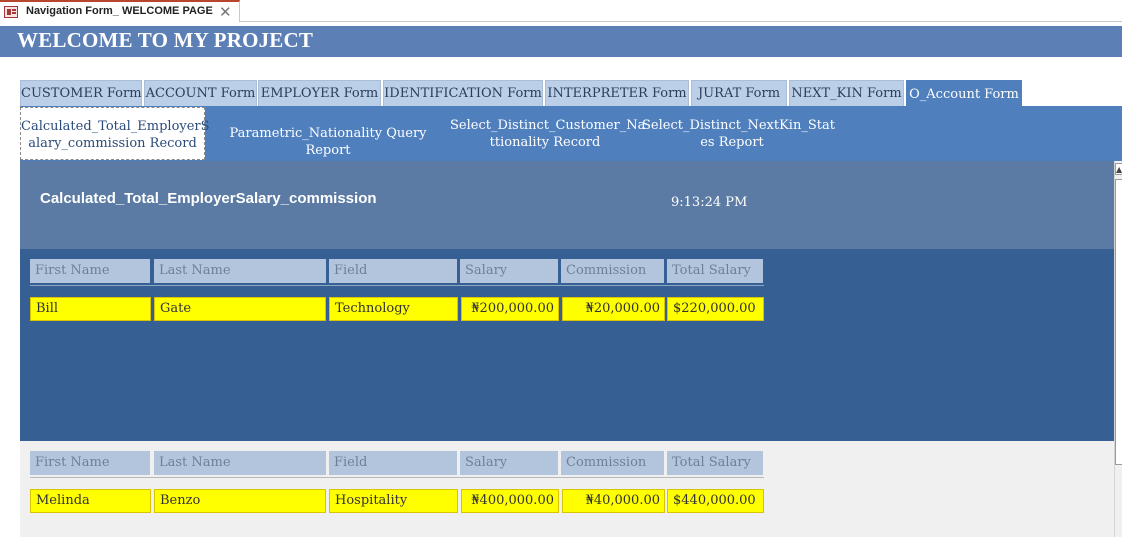  What do you see at coordinates (613, 501) in the screenshot?
I see `cell-commission: ₦40,000.00` at bounding box center [613, 501].